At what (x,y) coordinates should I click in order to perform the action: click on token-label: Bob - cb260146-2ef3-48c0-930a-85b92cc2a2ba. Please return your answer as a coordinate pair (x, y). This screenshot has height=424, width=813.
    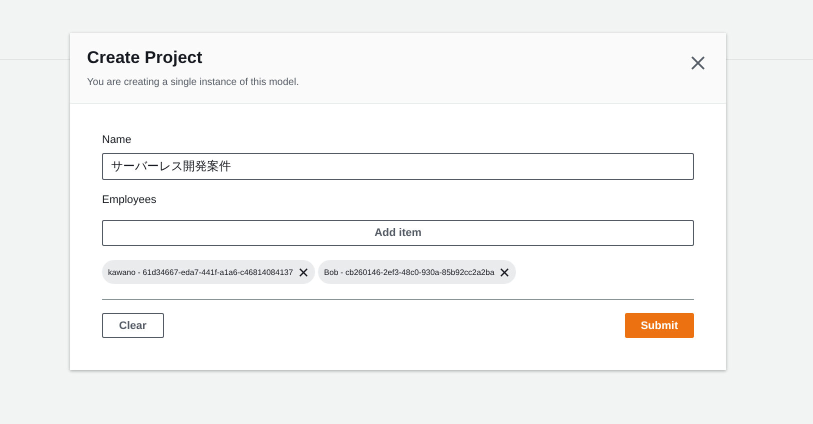
    Looking at the image, I should click on (409, 272).